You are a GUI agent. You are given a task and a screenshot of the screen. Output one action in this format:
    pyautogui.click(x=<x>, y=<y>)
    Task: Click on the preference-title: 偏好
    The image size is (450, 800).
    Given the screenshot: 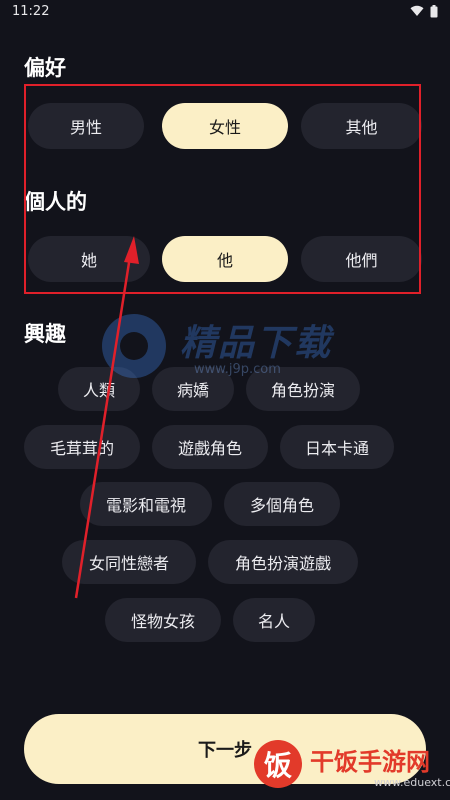 What is the action you would take?
    pyautogui.click(x=45, y=68)
    